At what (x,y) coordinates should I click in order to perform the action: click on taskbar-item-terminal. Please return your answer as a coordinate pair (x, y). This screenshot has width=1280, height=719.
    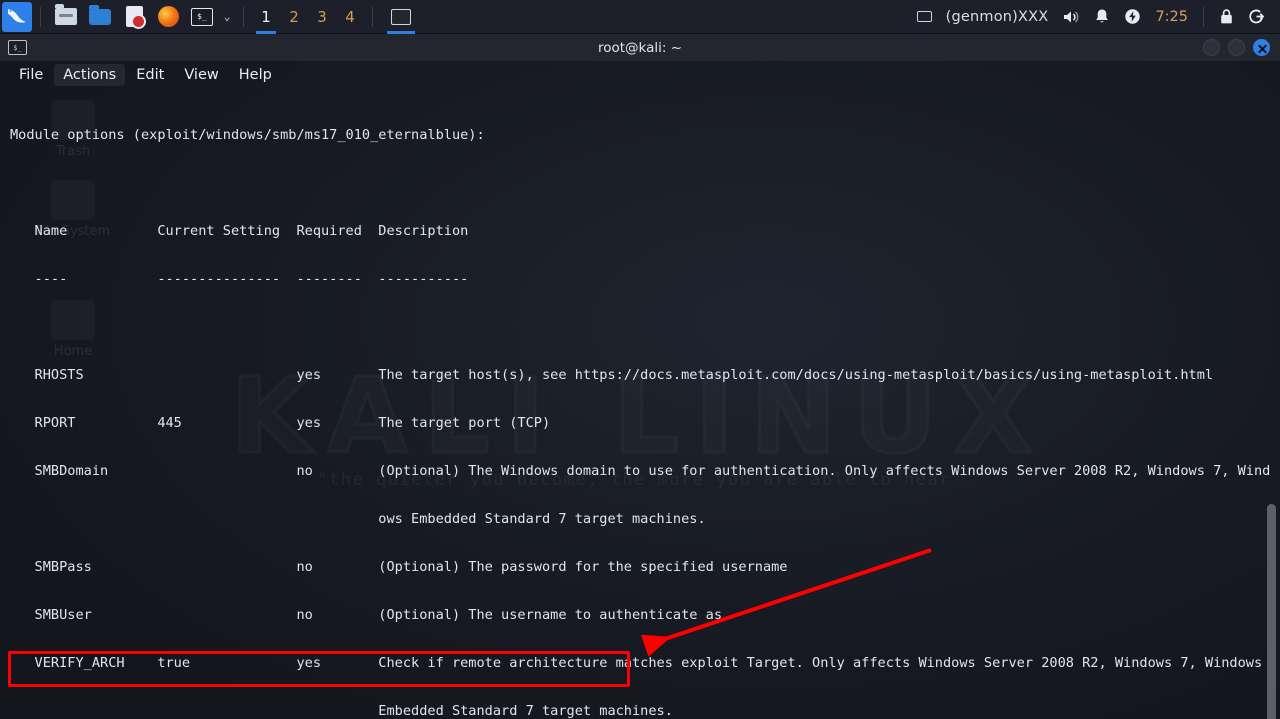
    Looking at the image, I should click on (401, 20).